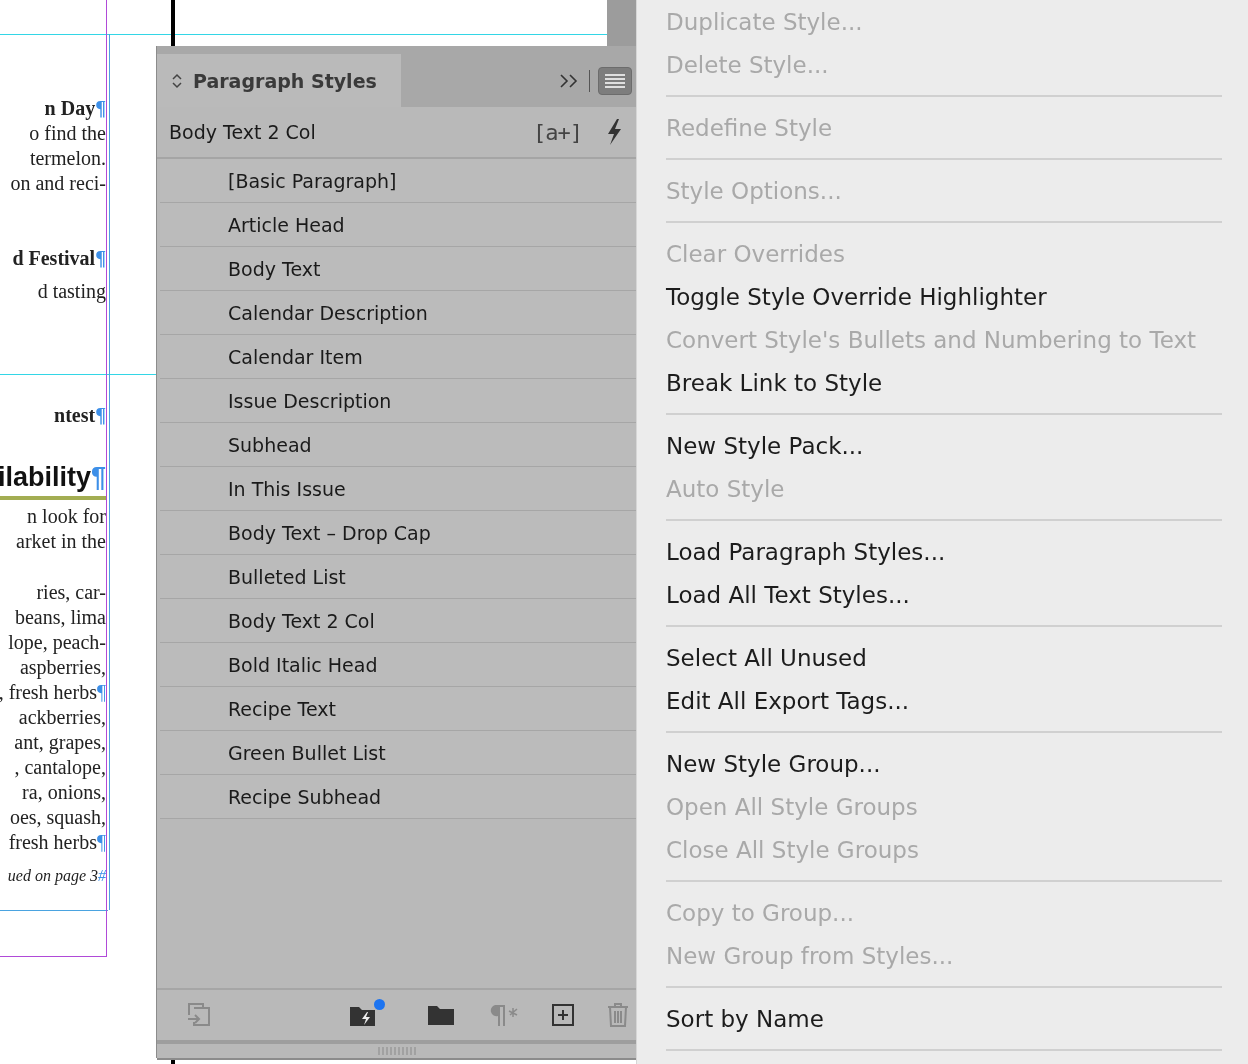 The height and width of the screenshot is (1064, 1248). I want to click on current-style-name: Body Text 2 Col, so click(243, 132).